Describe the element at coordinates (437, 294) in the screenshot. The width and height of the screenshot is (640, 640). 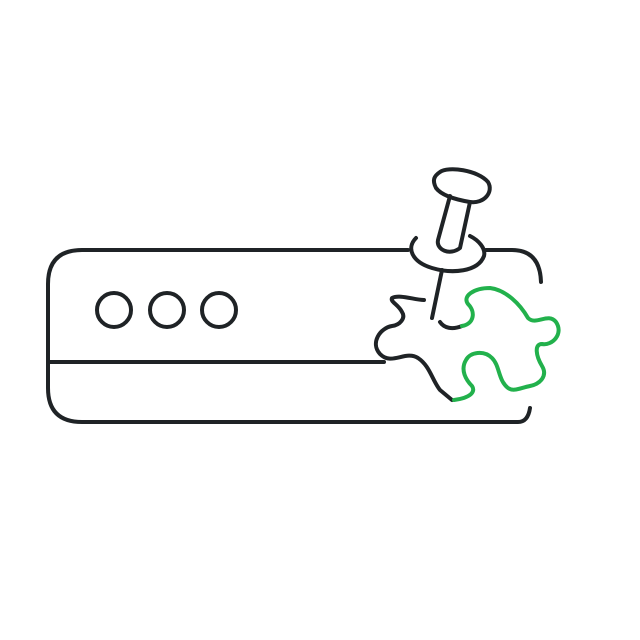
I see `push-pin-needle` at that location.